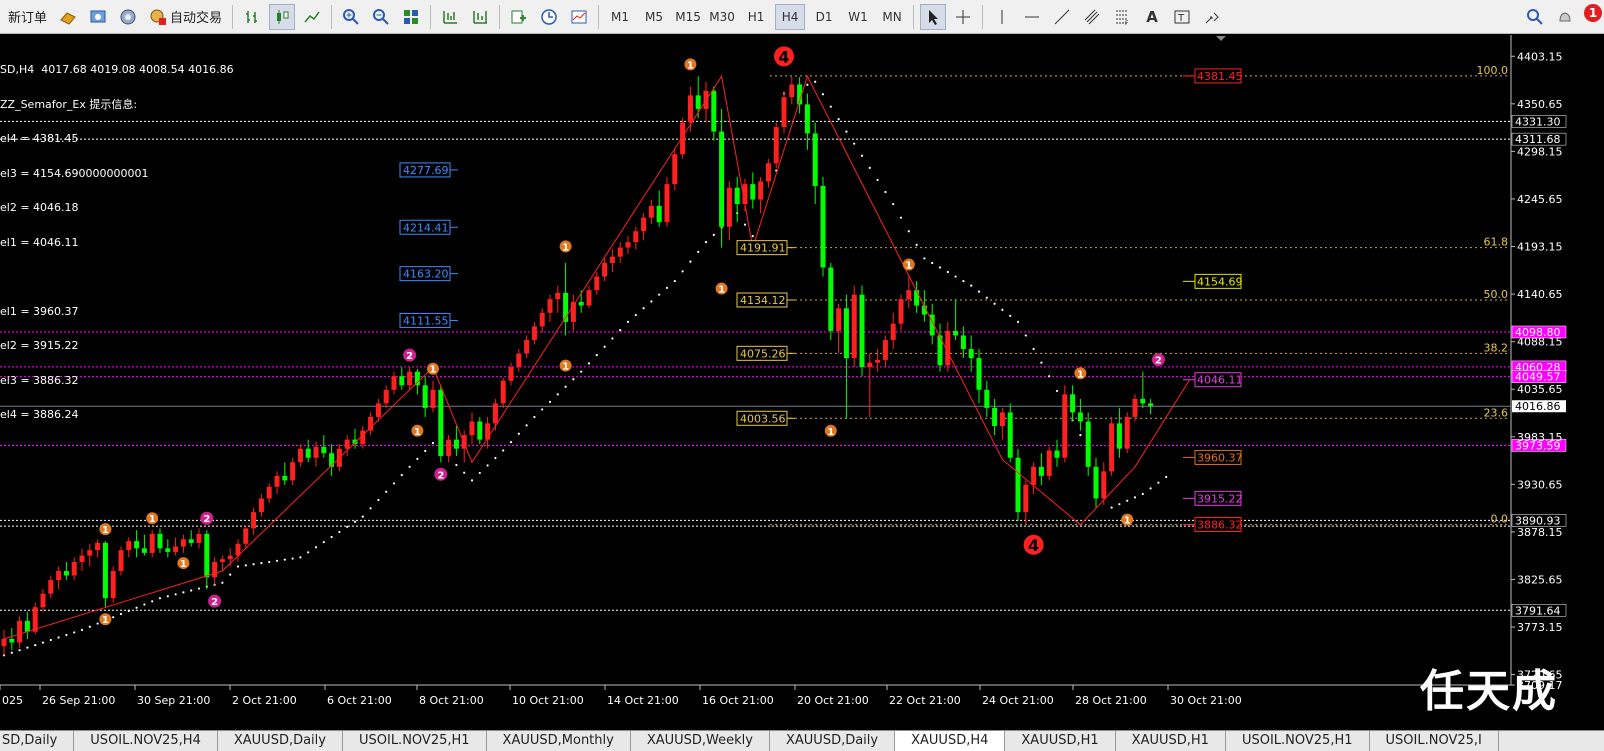 The width and height of the screenshot is (1604, 751). Describe the element at coordinates (824, 17) in the screenshot. I see `timeframe-d1: D1` at that location.